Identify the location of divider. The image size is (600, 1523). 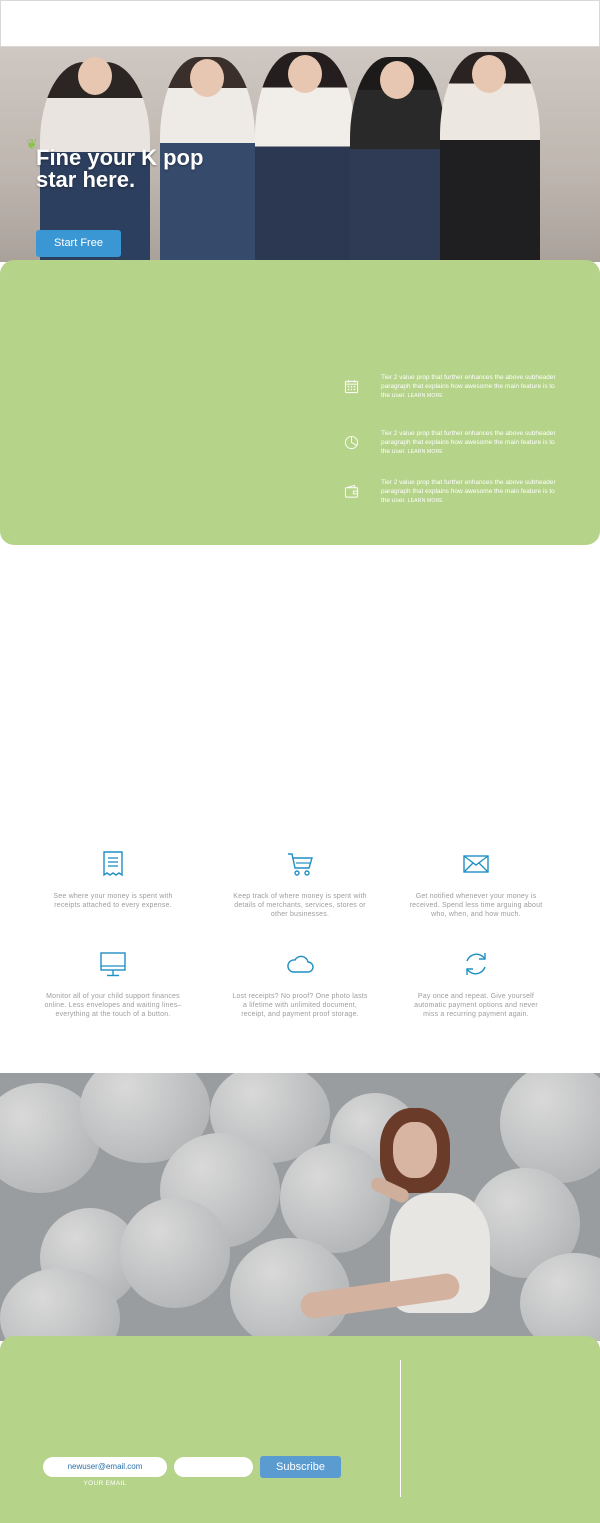
(400, 1428).